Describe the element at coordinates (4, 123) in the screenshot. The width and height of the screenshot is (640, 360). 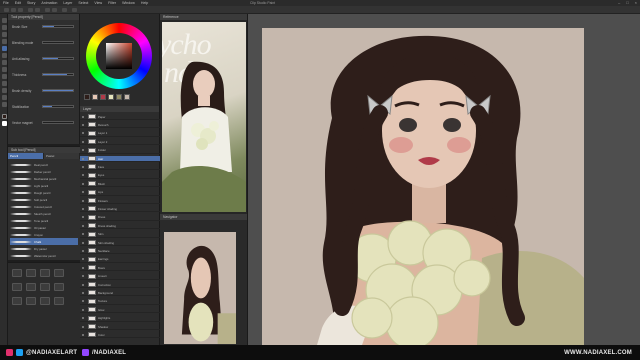
I see `sub-color-swatch` at that location.